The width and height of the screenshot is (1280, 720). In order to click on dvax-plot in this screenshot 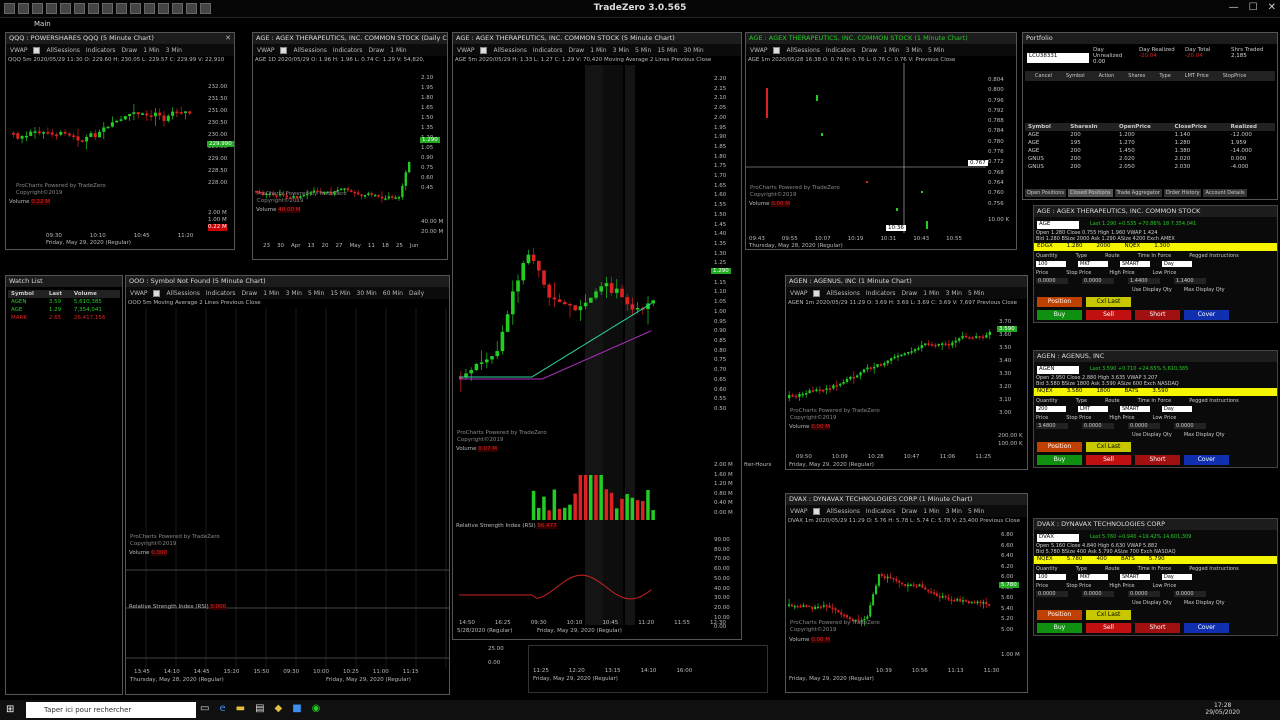, I will do `click(891, 603)`.